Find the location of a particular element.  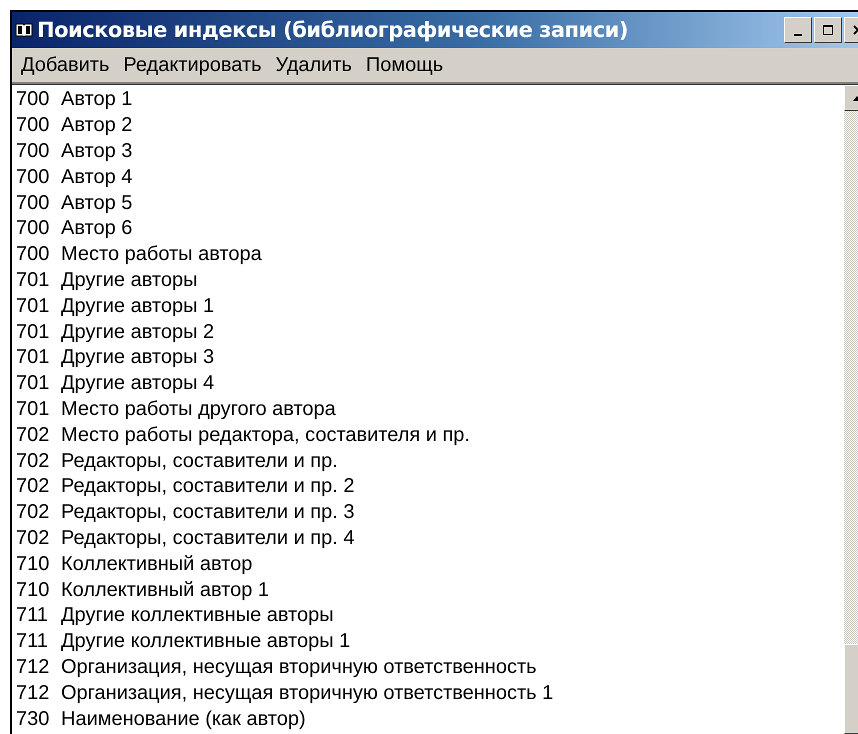

index-name: Автор 4 is located at coordinates (96, 177).